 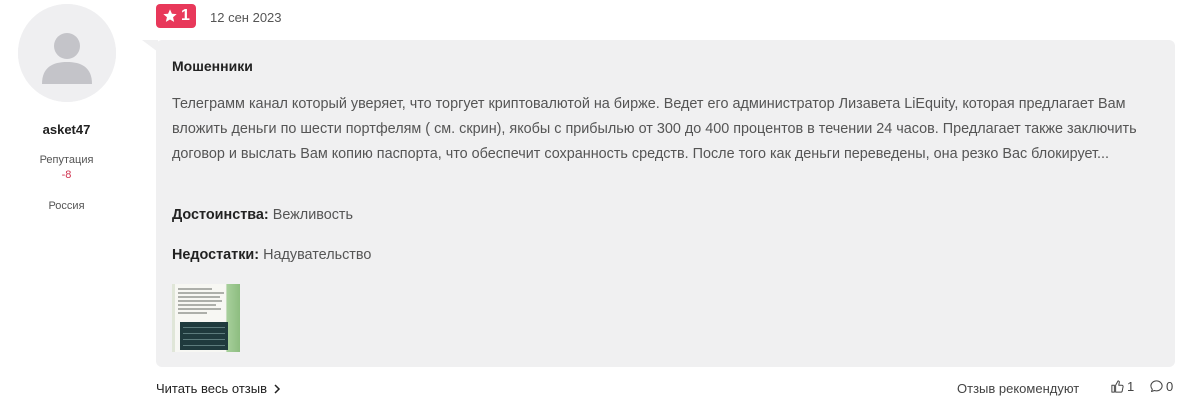 I want to click on thumbnail-text-lines, so click(x=202, y=302).